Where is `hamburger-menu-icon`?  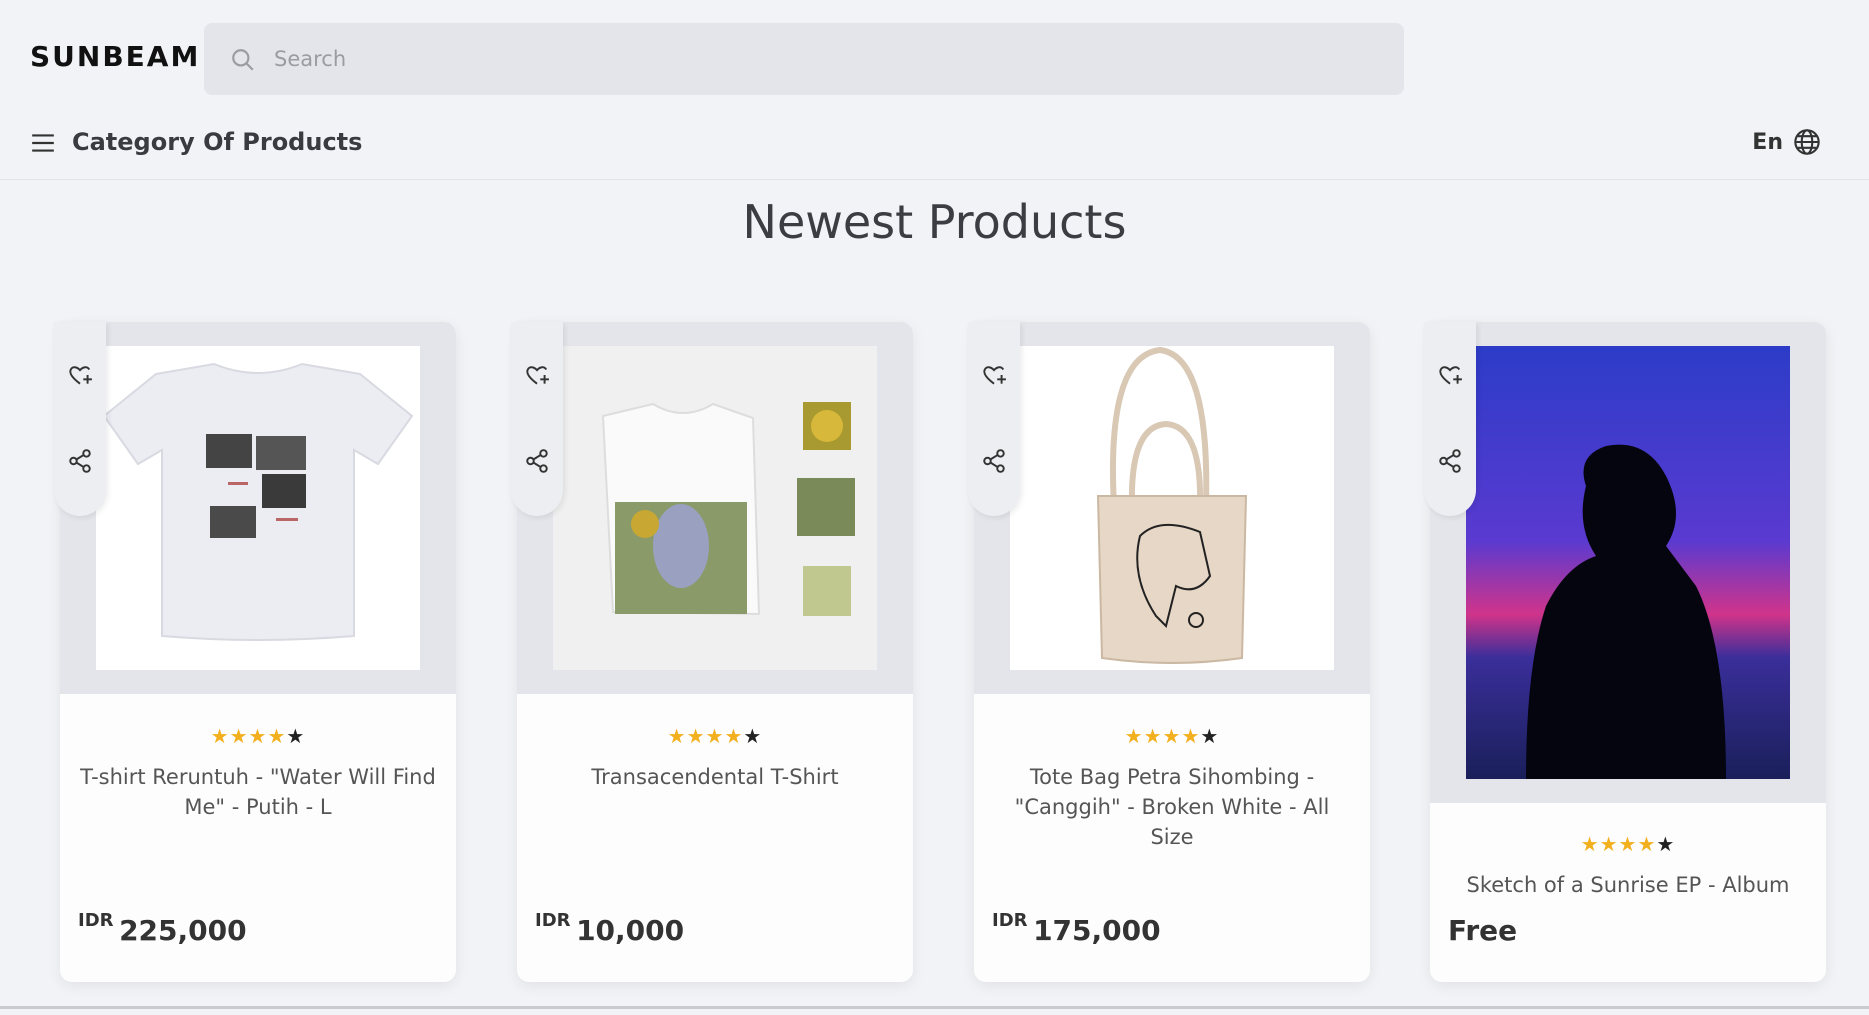 hamburger-menu-icon is located at coordinates (43, 143).